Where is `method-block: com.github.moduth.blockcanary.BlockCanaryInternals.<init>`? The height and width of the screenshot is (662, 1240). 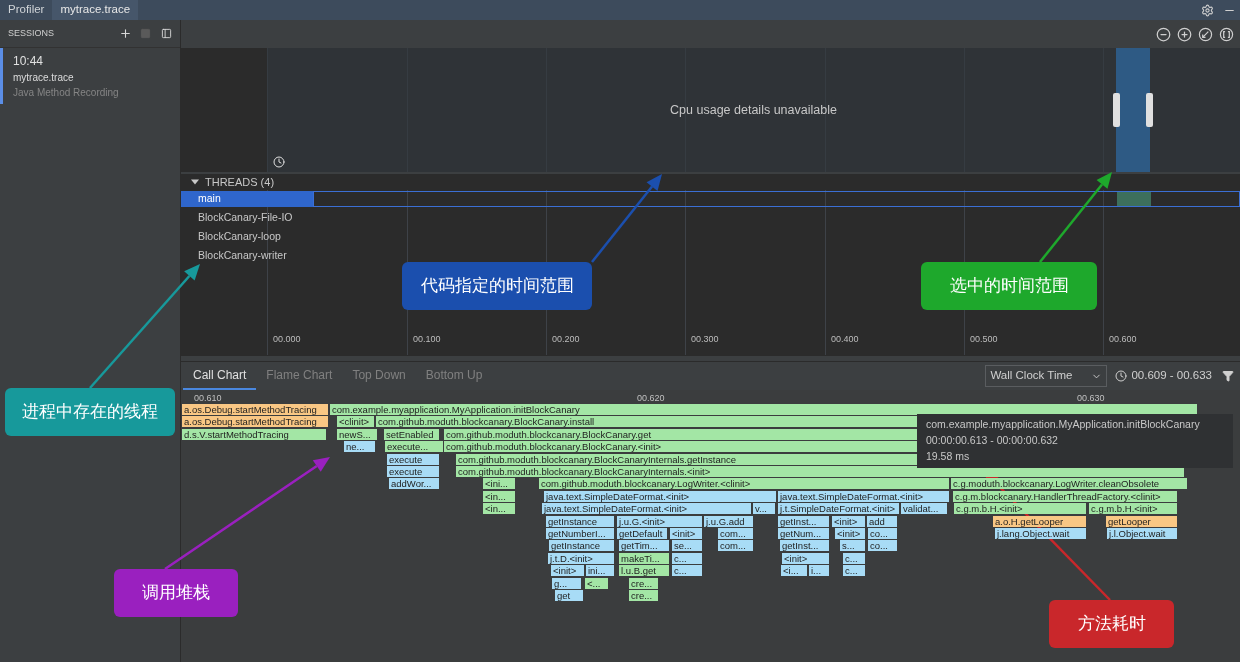
method-block: com.github.moduth.blockcanary.BlockCanaryInternals.<init> is located at coordinates (820, 471).